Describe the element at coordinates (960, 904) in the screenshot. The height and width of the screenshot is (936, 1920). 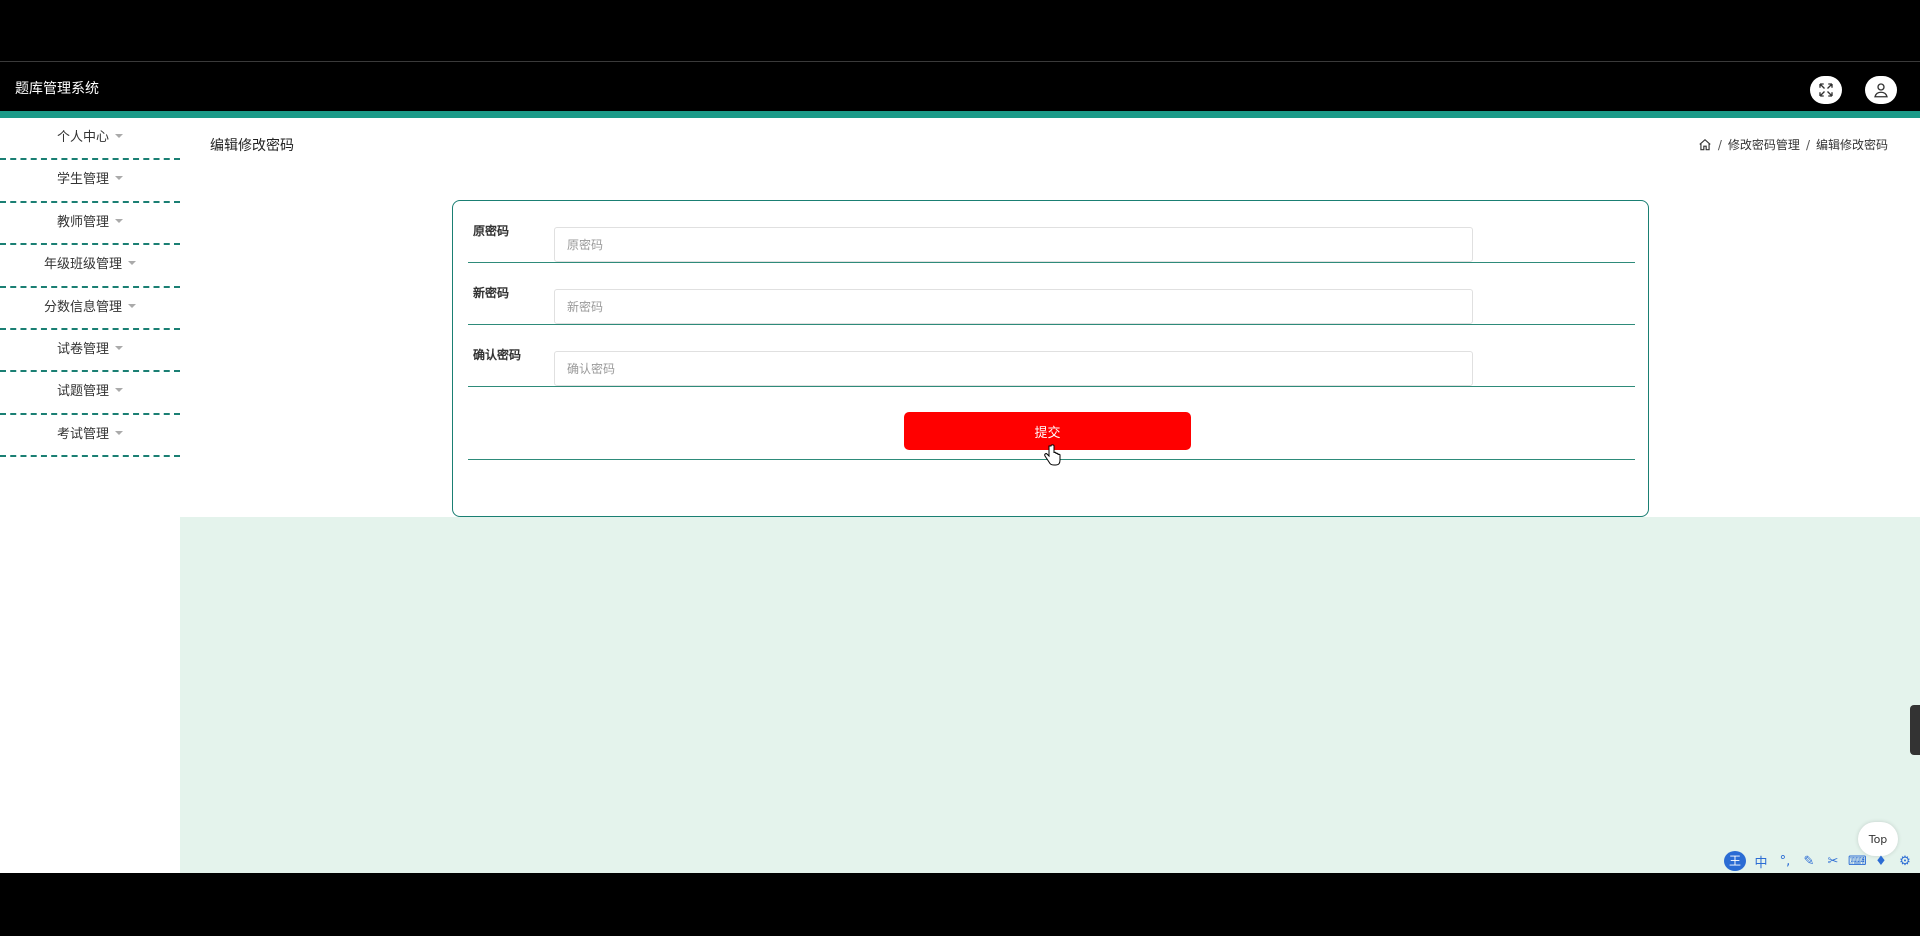
I see `browser-bottombar` at that location.